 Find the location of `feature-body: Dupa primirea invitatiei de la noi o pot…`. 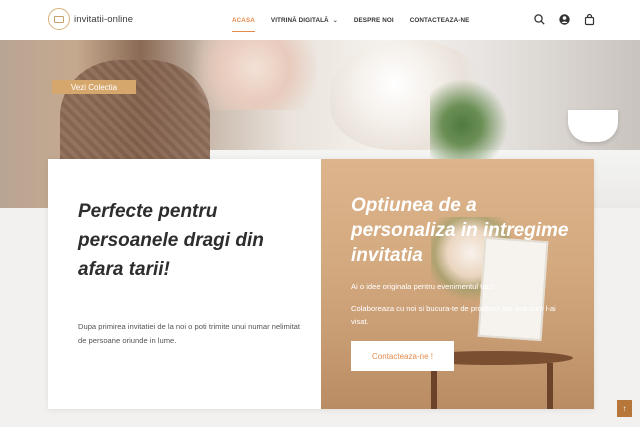

feature-body: Dupa primirea invitatiei de la noi o pot… is located at coordinates (189, 333).